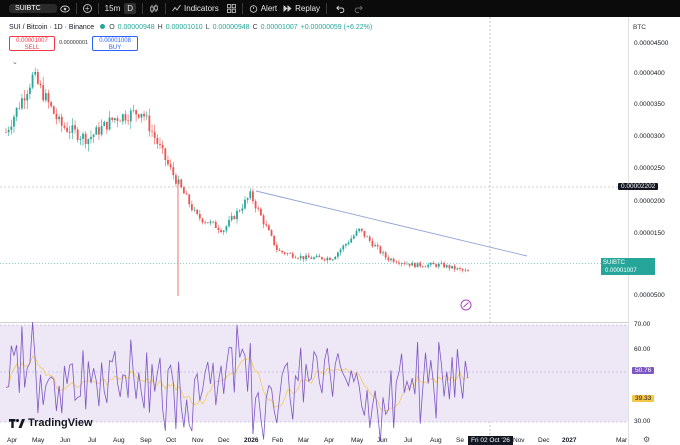 This screenshot has height=445, width=680. I want to click on buy-button: 0.00001008 BUY, so click(115, 43).